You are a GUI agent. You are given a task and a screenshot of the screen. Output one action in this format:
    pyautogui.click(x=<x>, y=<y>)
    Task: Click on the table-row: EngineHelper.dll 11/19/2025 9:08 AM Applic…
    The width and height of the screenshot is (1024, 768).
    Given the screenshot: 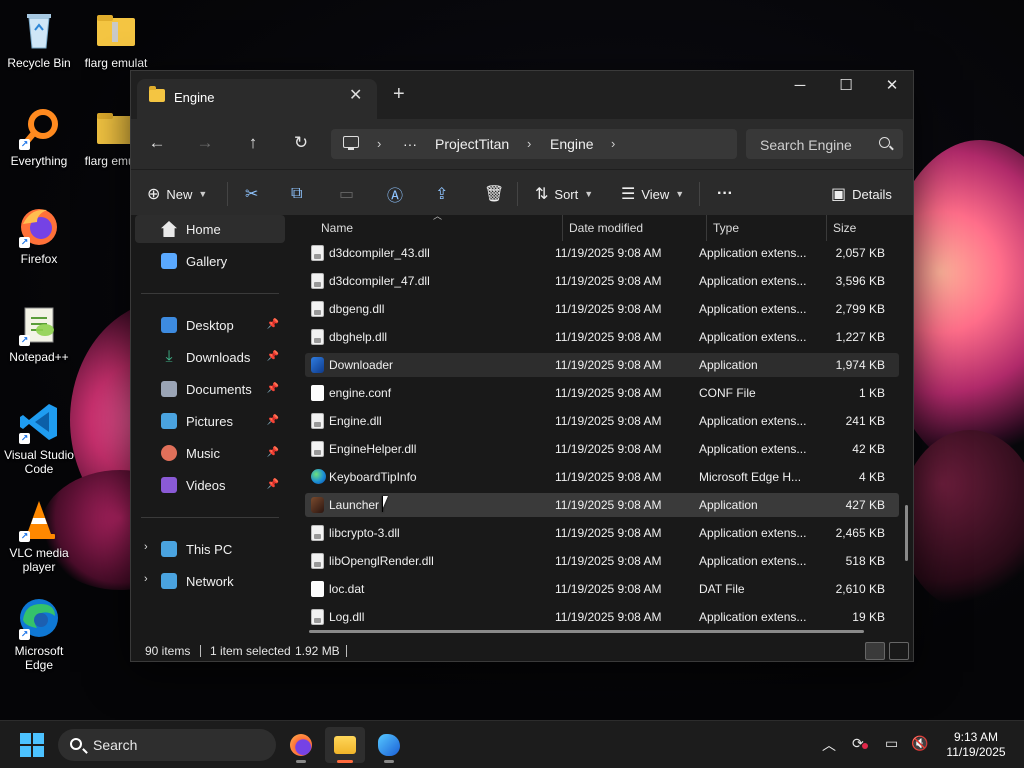 What is the action you would take?
    pyautogui.click(x=602, y=449)
    